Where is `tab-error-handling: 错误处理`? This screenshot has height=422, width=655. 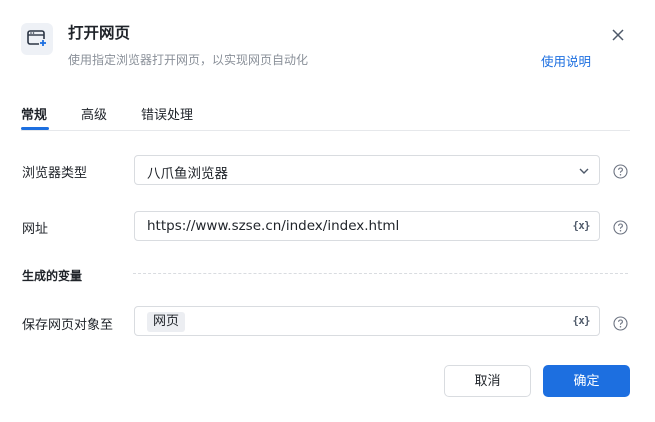
tab-error-handling: 错误处理 is located at coordinates (167, 113).